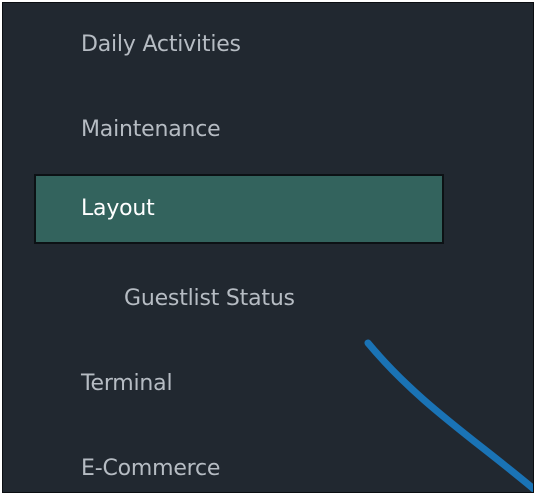 The image size is (539, 498). What do you see at coordinates (268, 299) in the screenshot?
I see `sidebar-subitem-guestlist-status: Guestlist Status` at bounding box center [268, 299].